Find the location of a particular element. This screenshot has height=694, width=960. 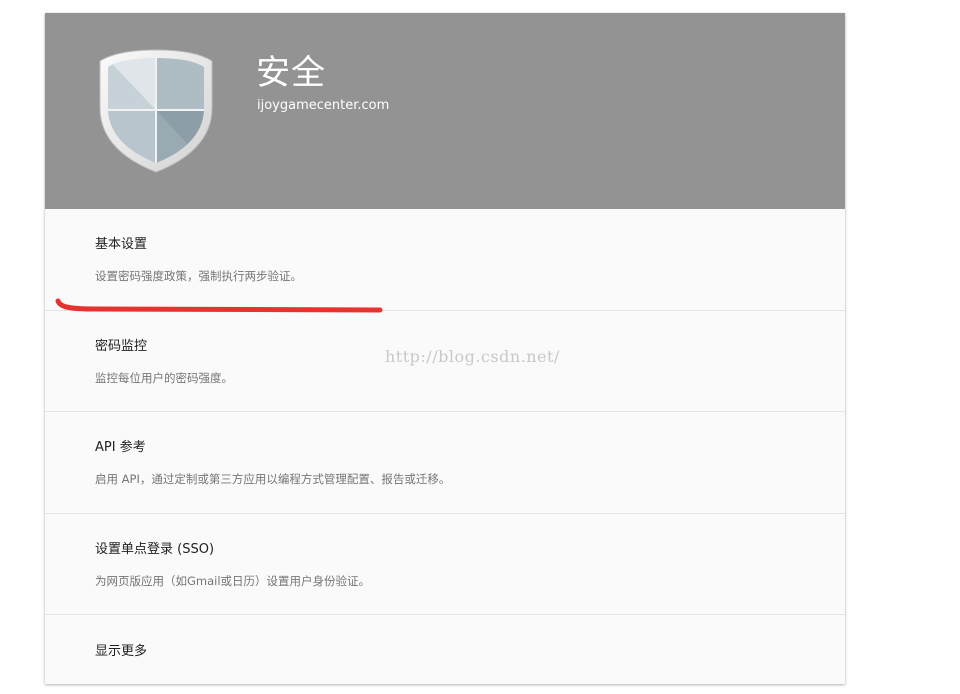

setting-title: 基本设置 is located at coordinates (121, 244).